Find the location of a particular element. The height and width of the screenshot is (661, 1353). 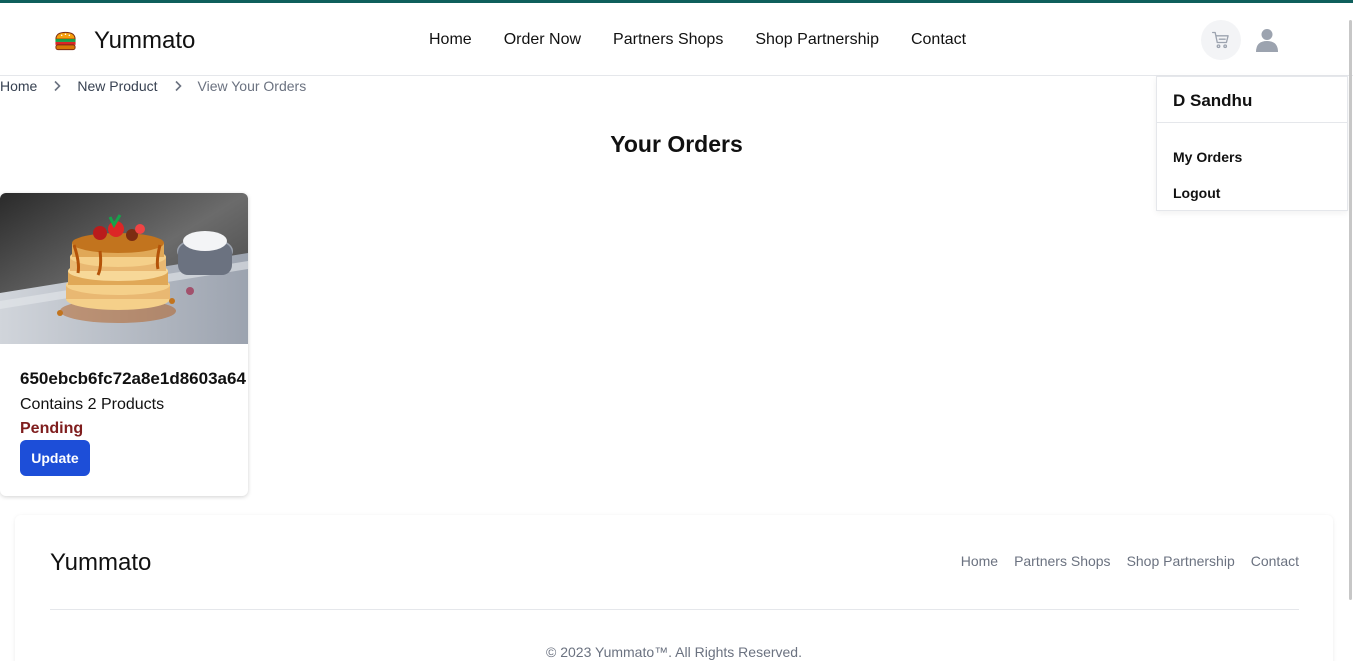

brand: Yummato is located at coordinates (124, 41).